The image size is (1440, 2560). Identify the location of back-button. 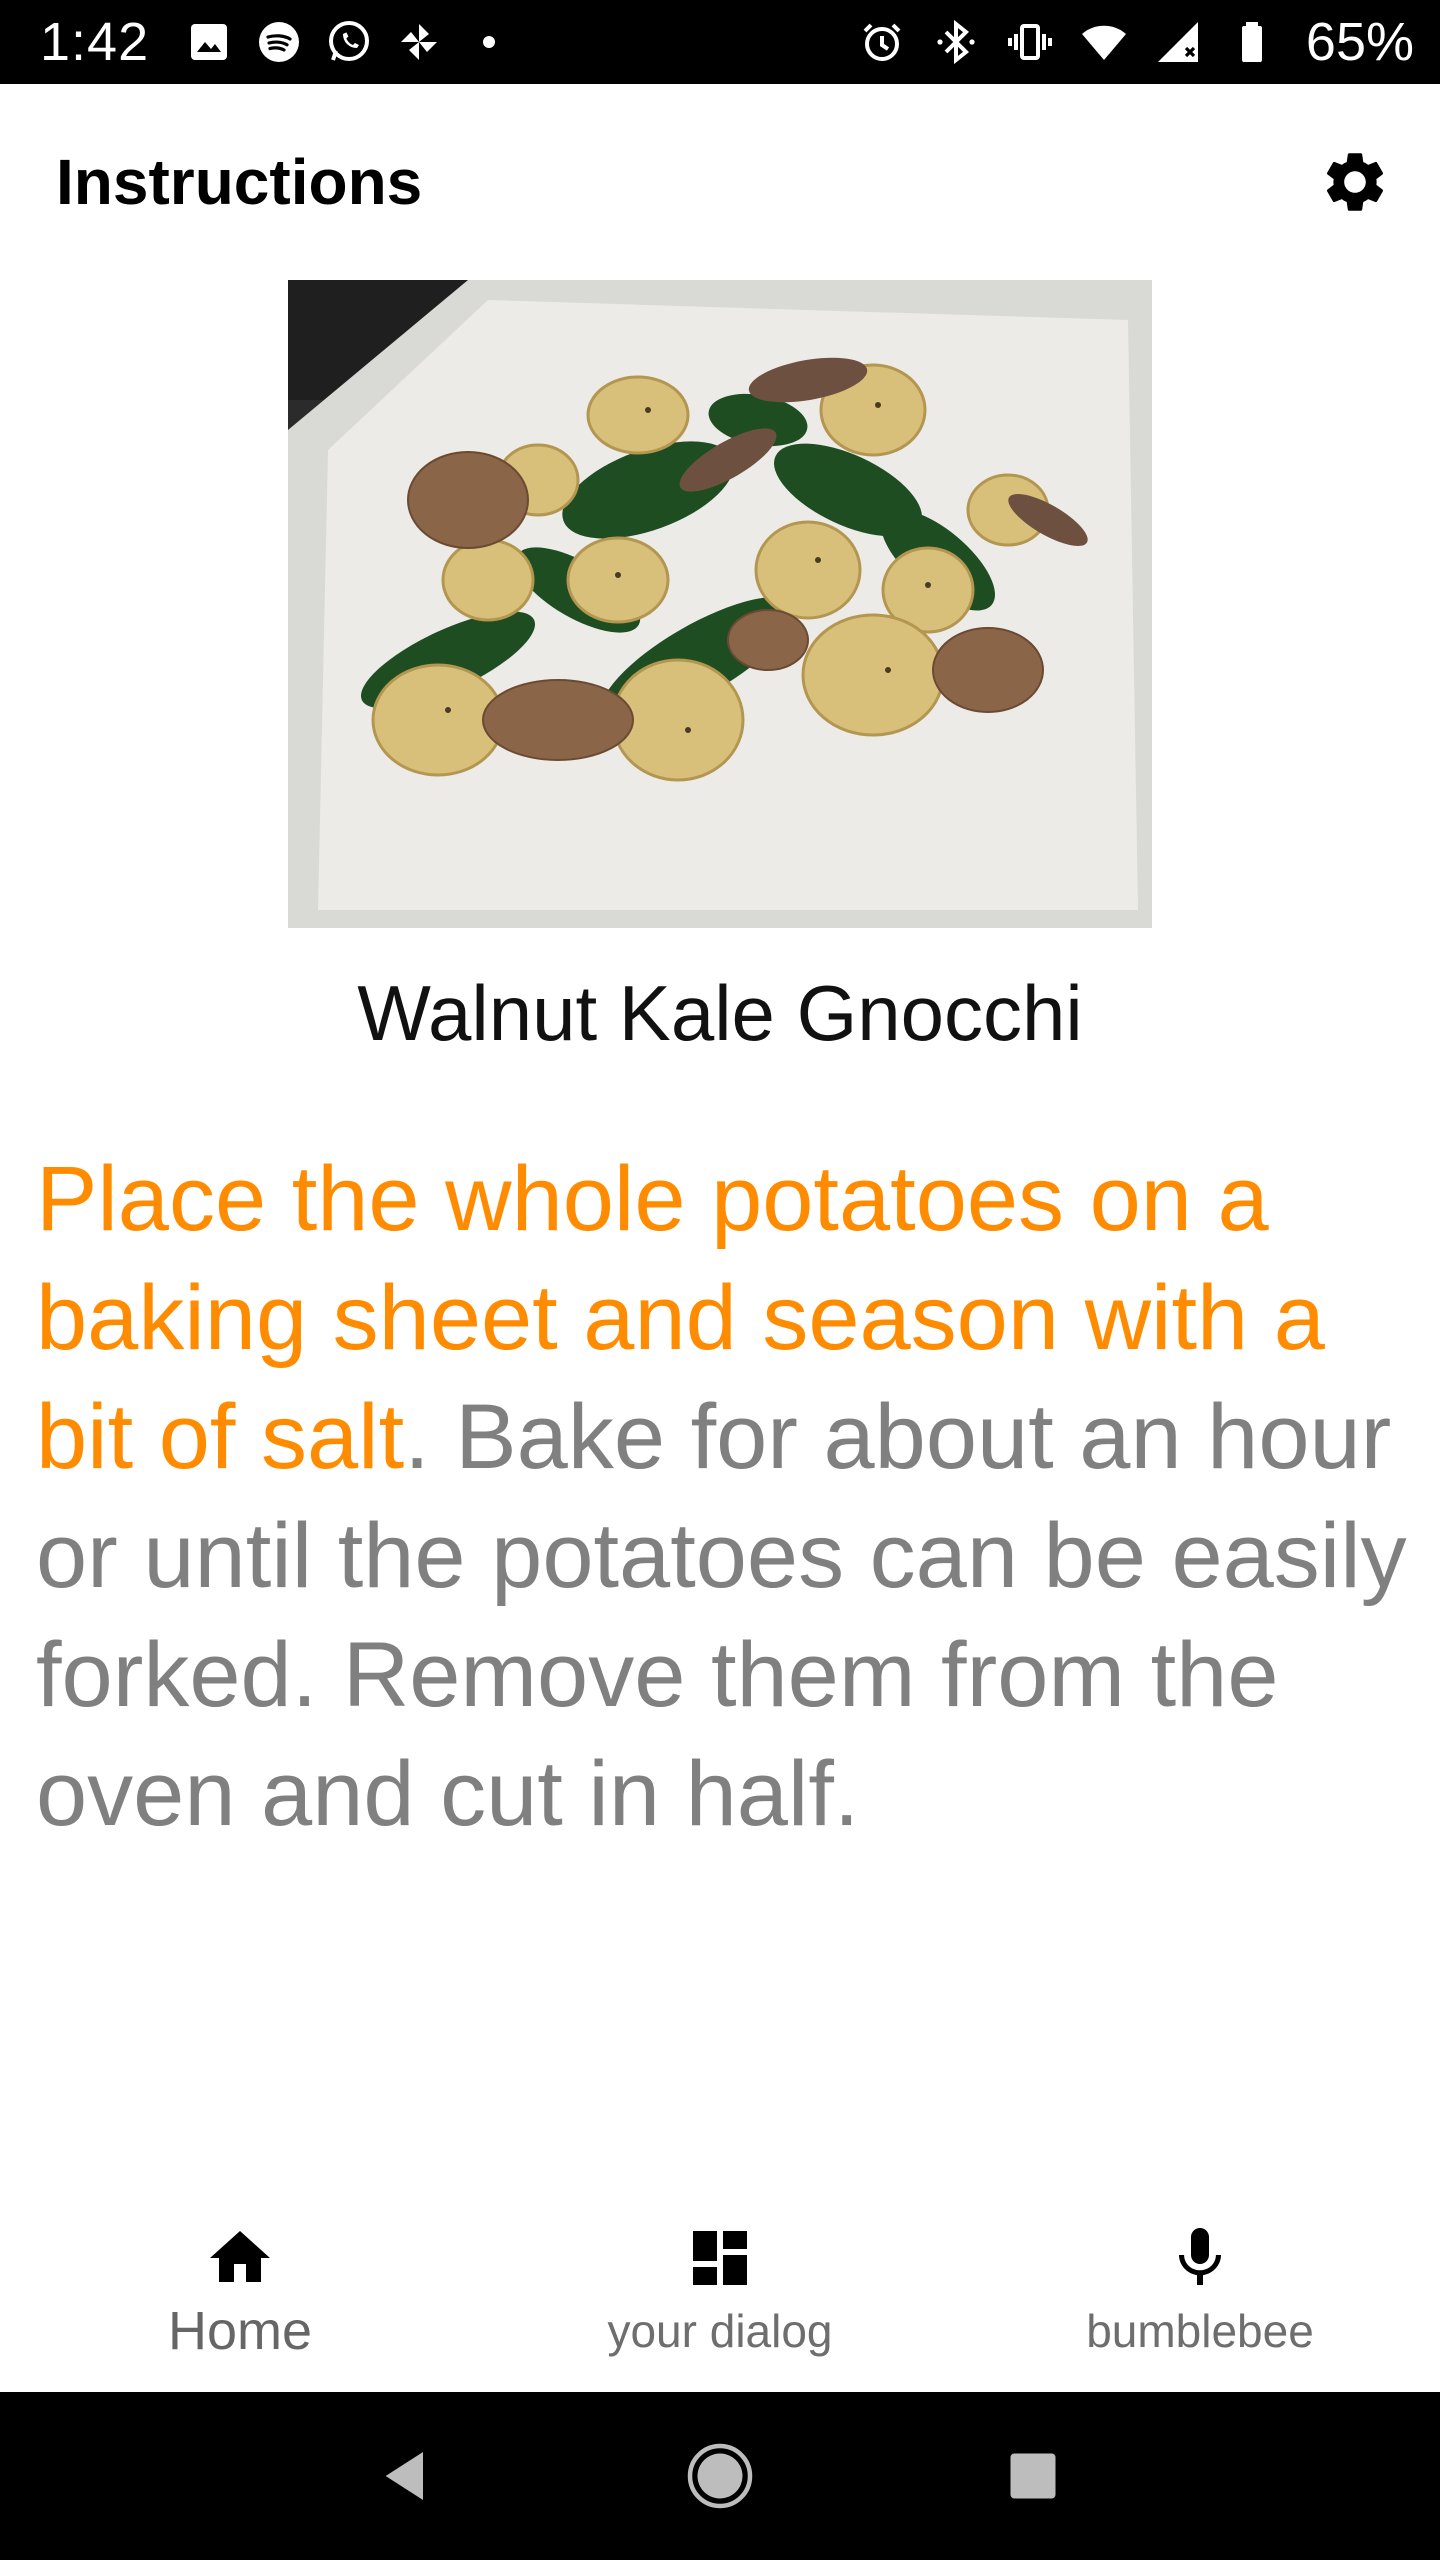
(407, 2476).